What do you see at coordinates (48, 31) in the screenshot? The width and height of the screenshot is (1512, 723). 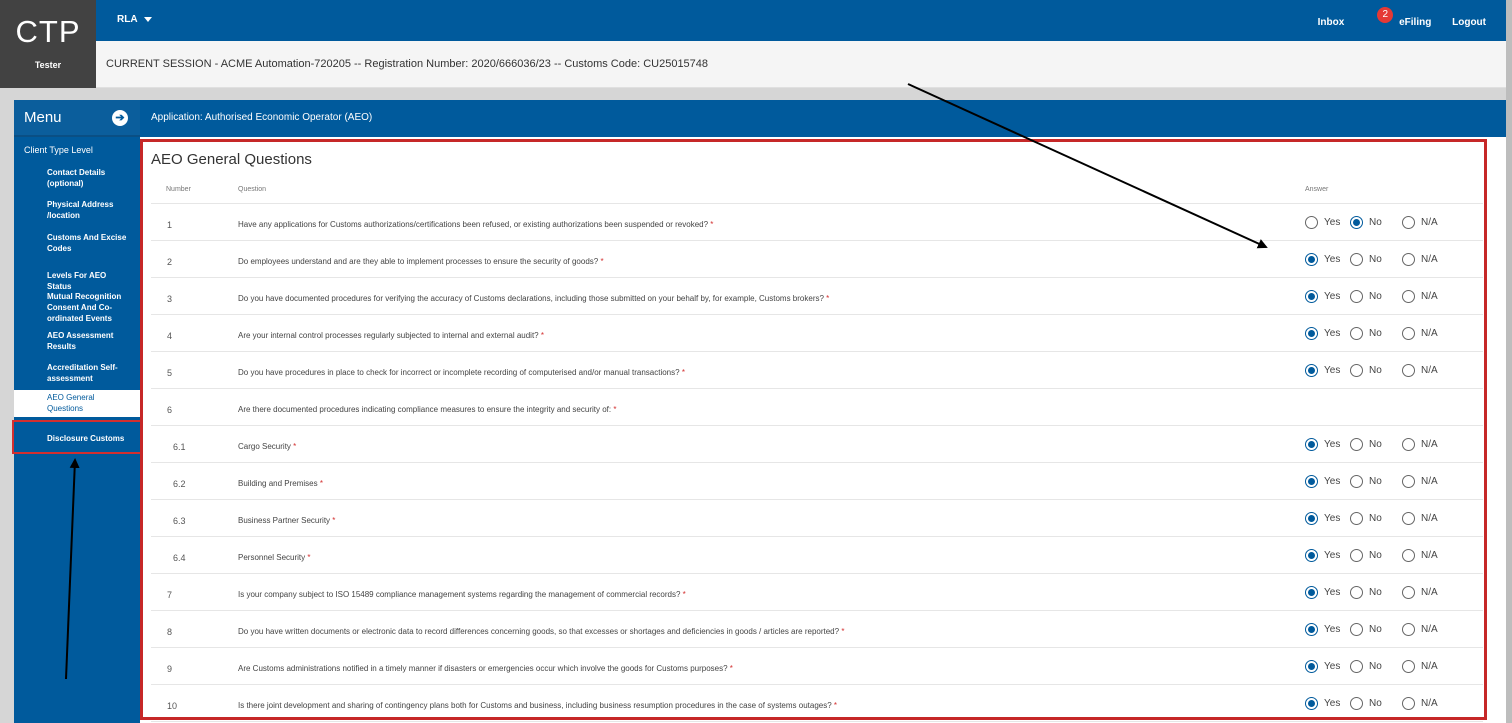 I see `logo-text: CTP` at bounding box center [48, 31].